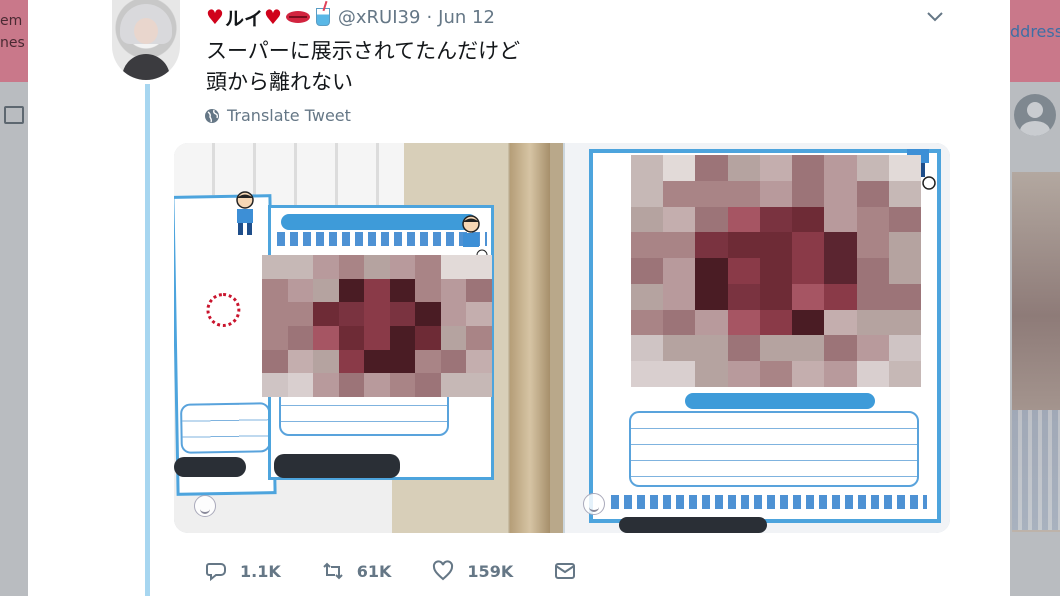 Image resolution: width=1060 pixels, height=596 pixels. Describe the element at coordinates (212, 115) in the screenshot. I see `globe-icon` at that location.